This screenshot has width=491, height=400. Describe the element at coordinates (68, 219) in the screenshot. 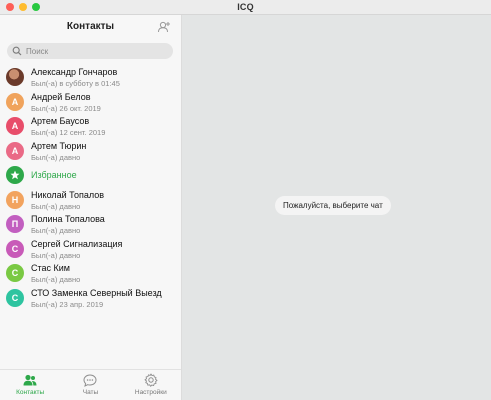

I see `contact-name: Полина Топалова` at that location.